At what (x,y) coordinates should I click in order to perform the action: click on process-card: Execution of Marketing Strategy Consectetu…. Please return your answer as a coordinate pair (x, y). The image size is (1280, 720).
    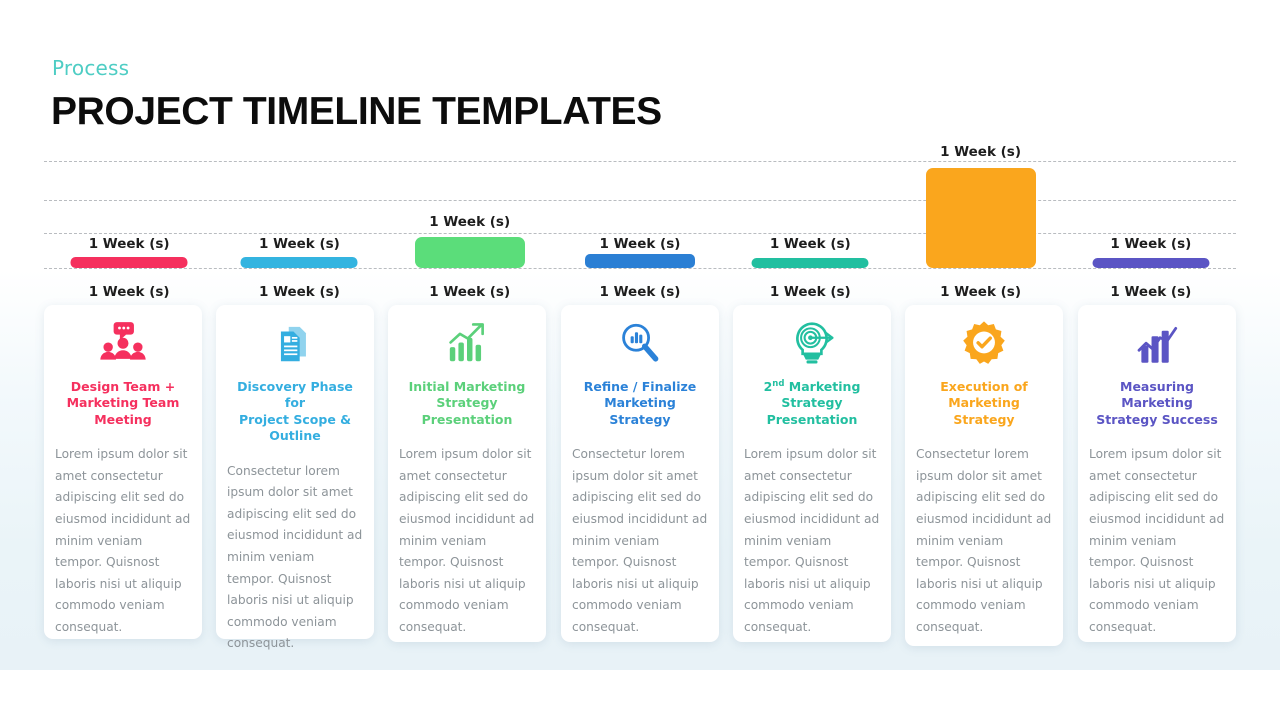
    Looking at the image, I should click on (984, 475).